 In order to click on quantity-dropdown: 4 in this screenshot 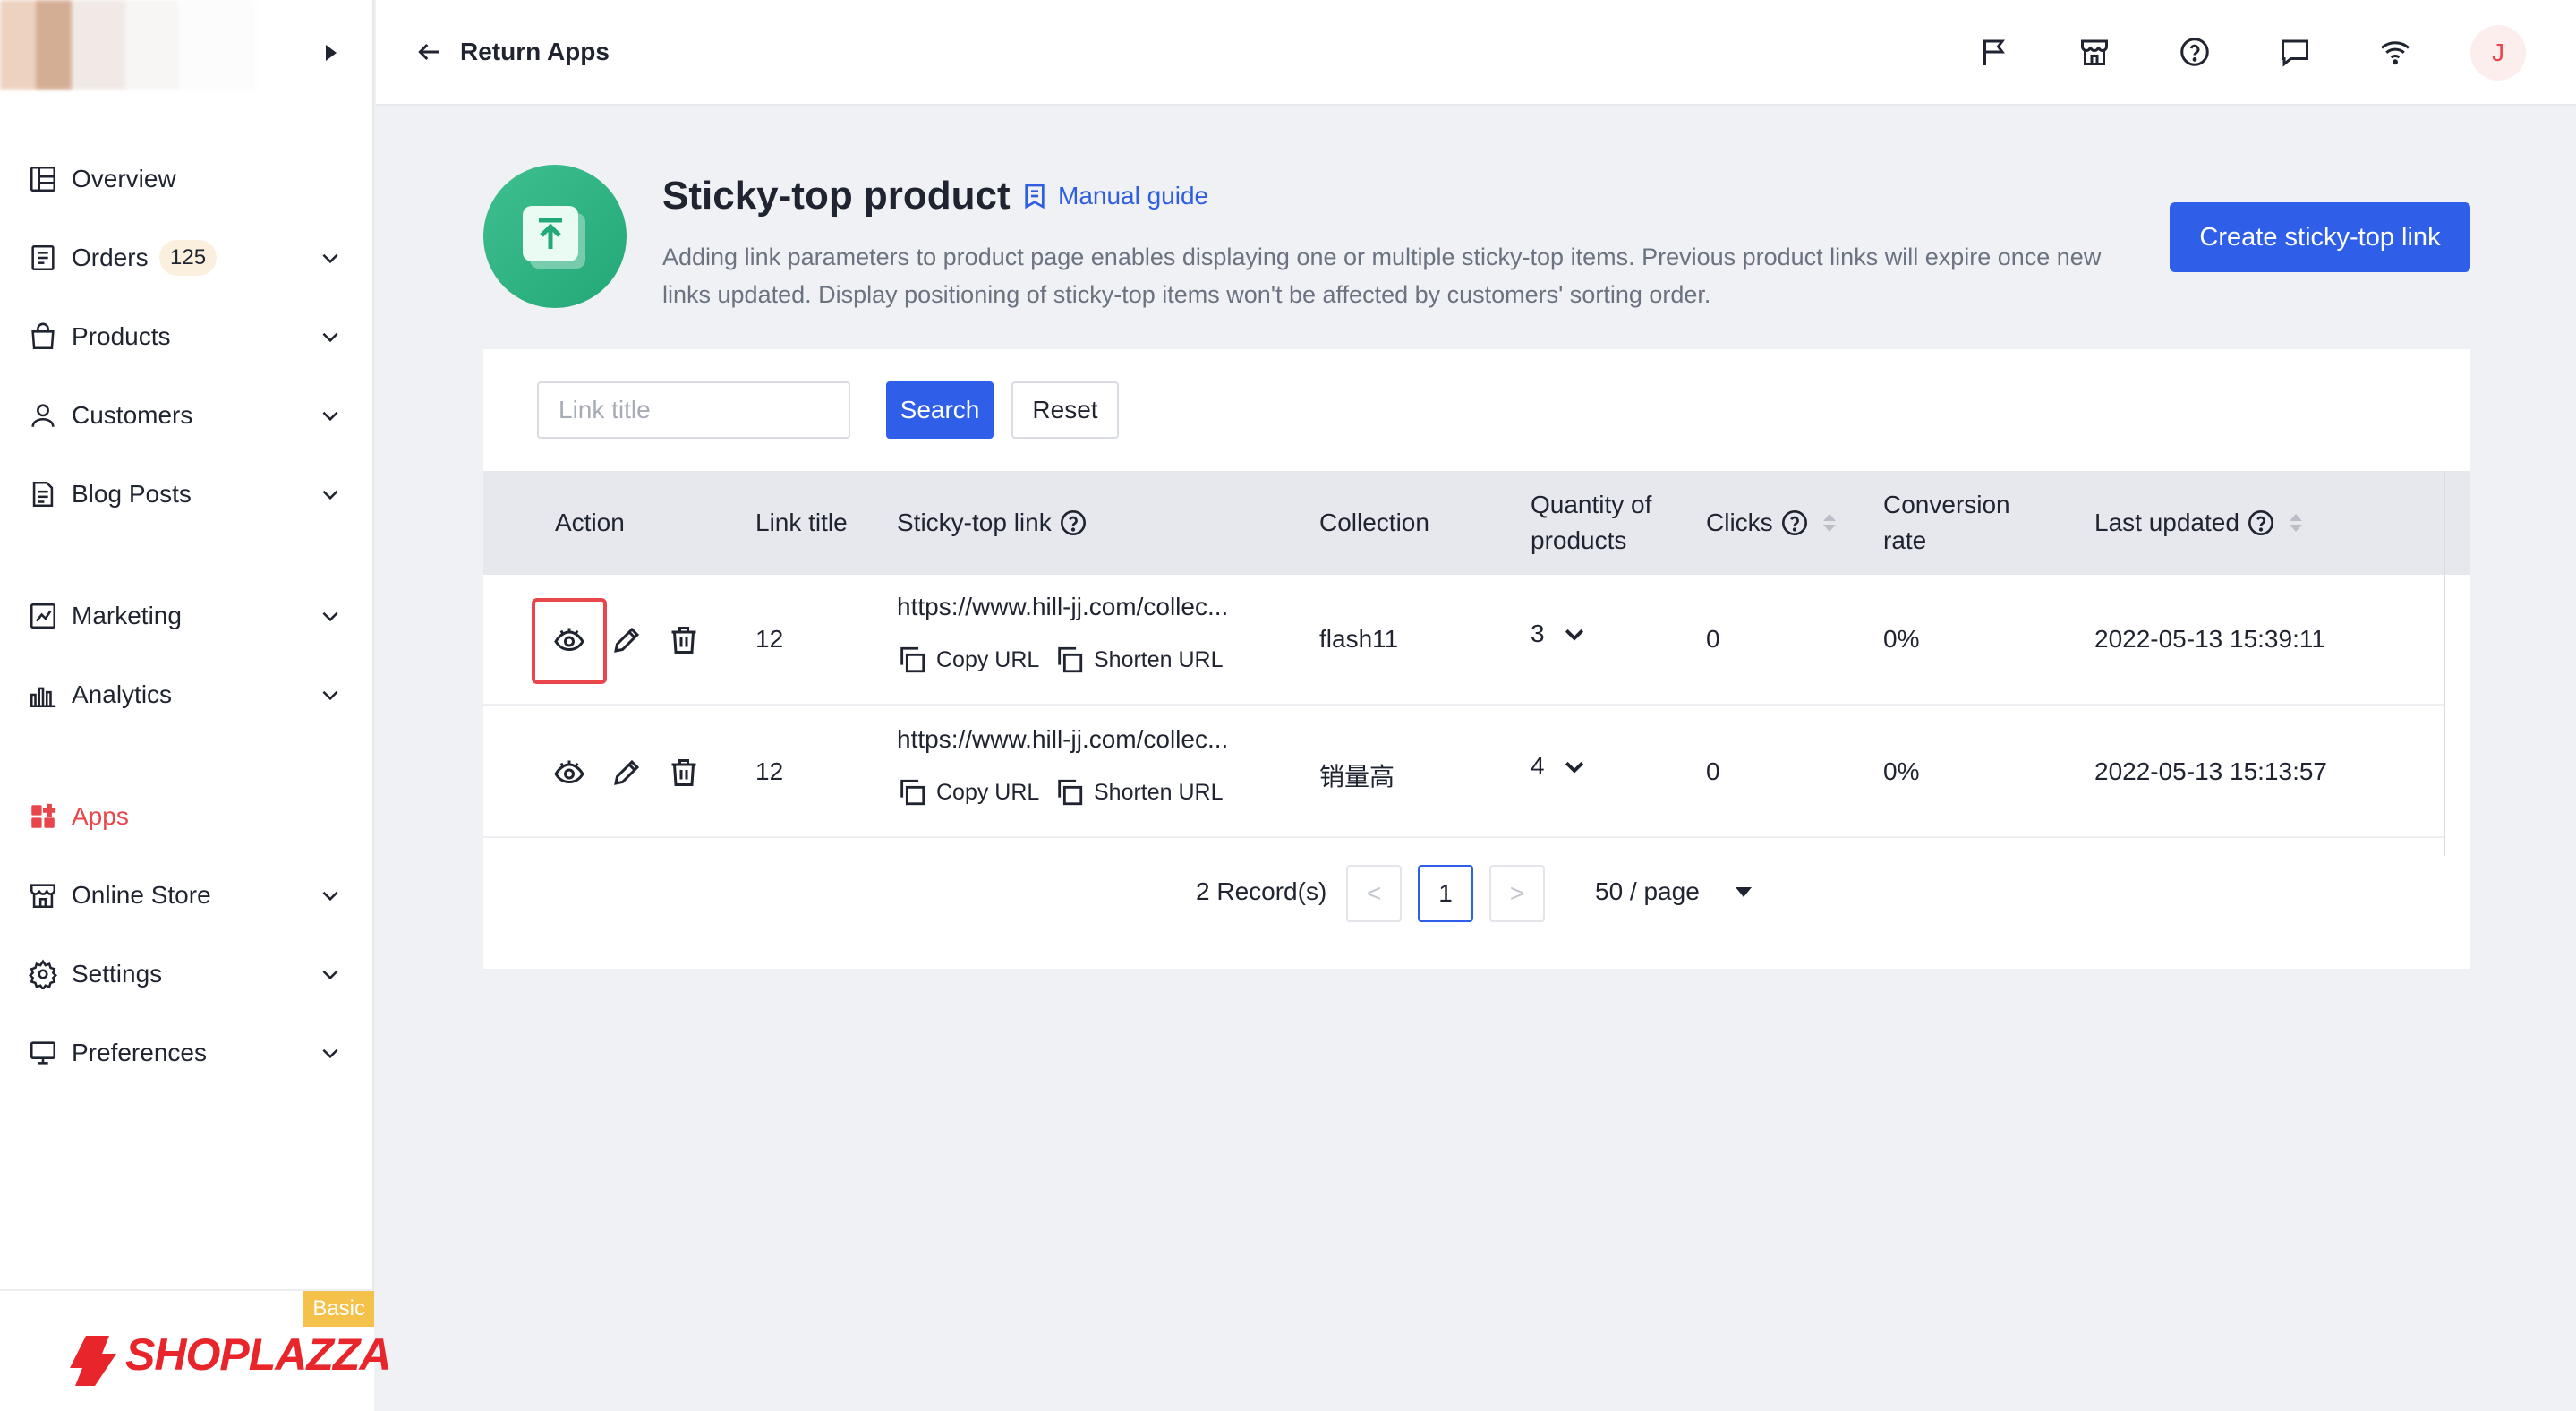, I will do `click(1559, 766)`.